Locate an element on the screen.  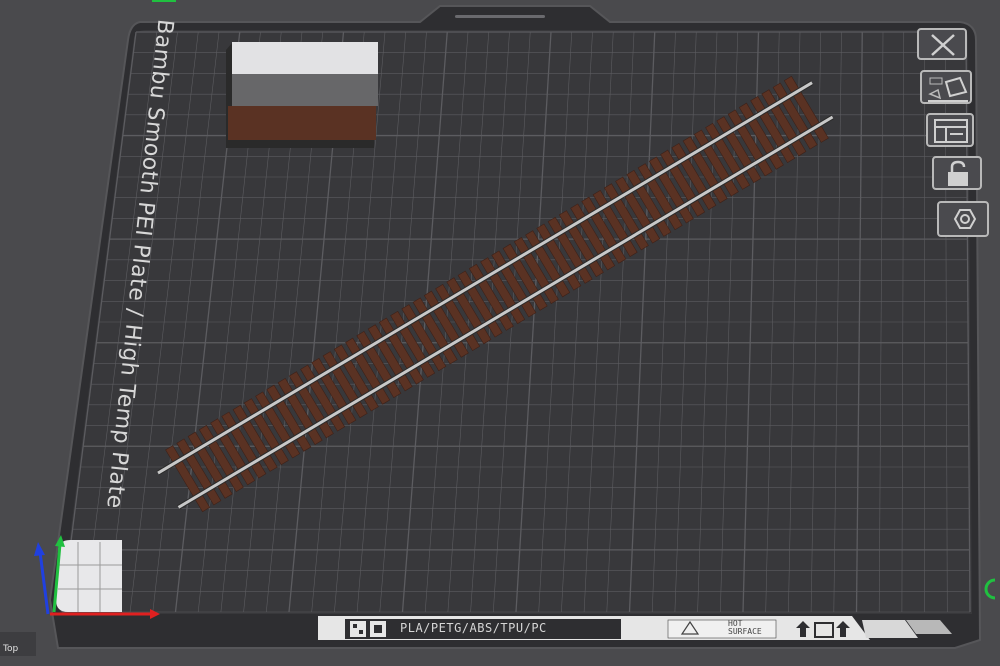
lock-icon is located at coordinates (959, 175).